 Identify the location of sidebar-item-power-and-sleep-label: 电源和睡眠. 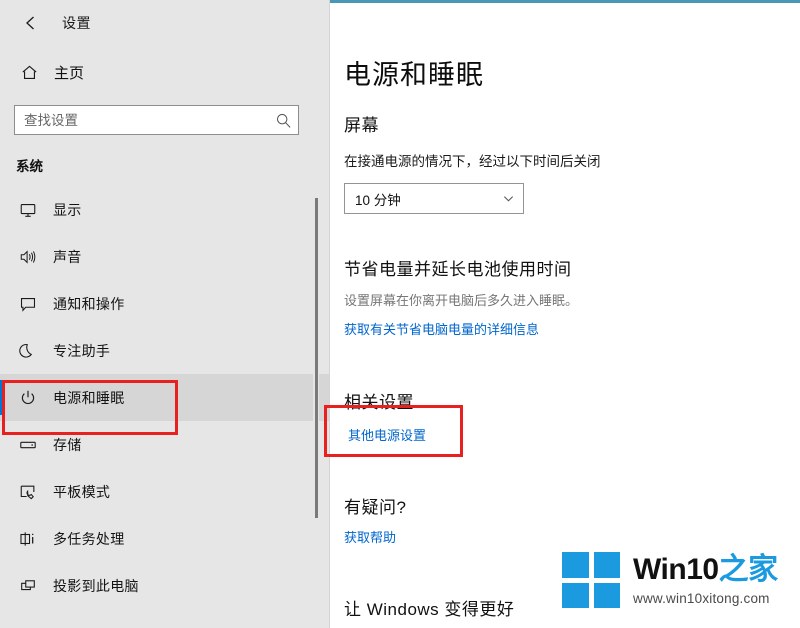
(89, 397).